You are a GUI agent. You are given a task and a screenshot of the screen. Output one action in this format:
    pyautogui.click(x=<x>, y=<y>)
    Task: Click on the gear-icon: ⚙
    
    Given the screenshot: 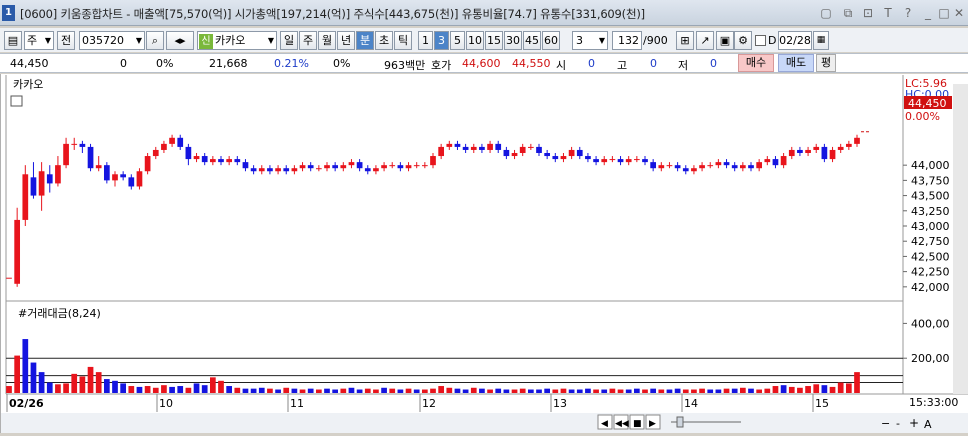 What is the action you would take?
    pyautogui.click(x=743, y=40)
    